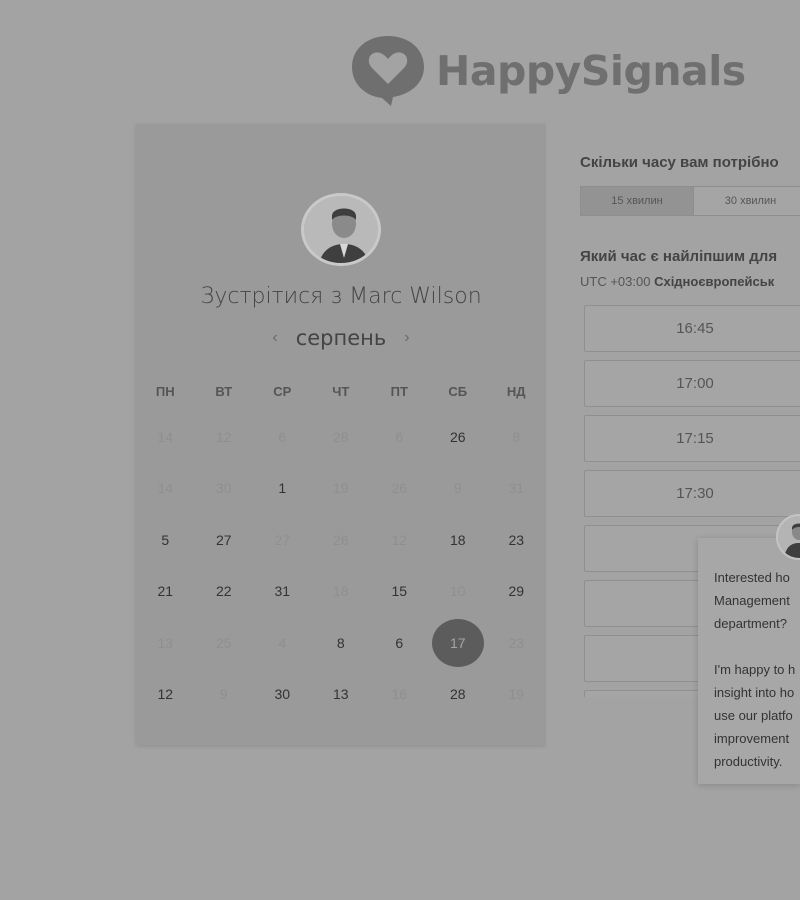 Image resolution: width=800 pixels, height=900 pixels. Describe the element at coordinates (692, 438) in the screenshot. I see `time-slot: 17:15` at that location.